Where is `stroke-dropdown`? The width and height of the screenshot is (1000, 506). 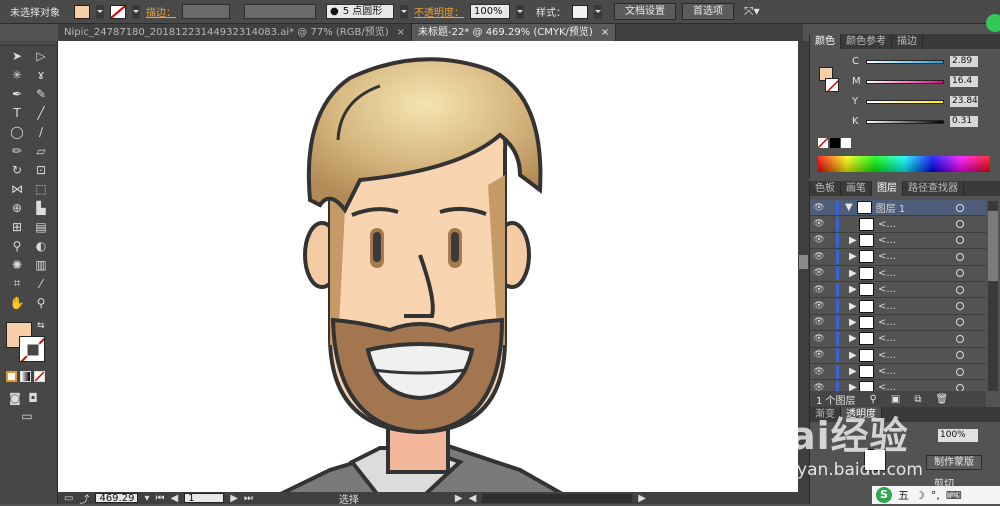 stroke-dropdown is located at coordinates (136, 11).